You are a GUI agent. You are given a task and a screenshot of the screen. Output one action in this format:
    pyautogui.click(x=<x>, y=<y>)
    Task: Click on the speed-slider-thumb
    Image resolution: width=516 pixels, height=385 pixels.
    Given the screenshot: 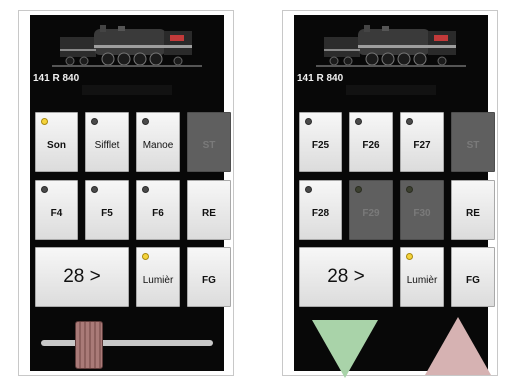 What is the action you would take?
    pyautogui.click(x=89, y=345)
    